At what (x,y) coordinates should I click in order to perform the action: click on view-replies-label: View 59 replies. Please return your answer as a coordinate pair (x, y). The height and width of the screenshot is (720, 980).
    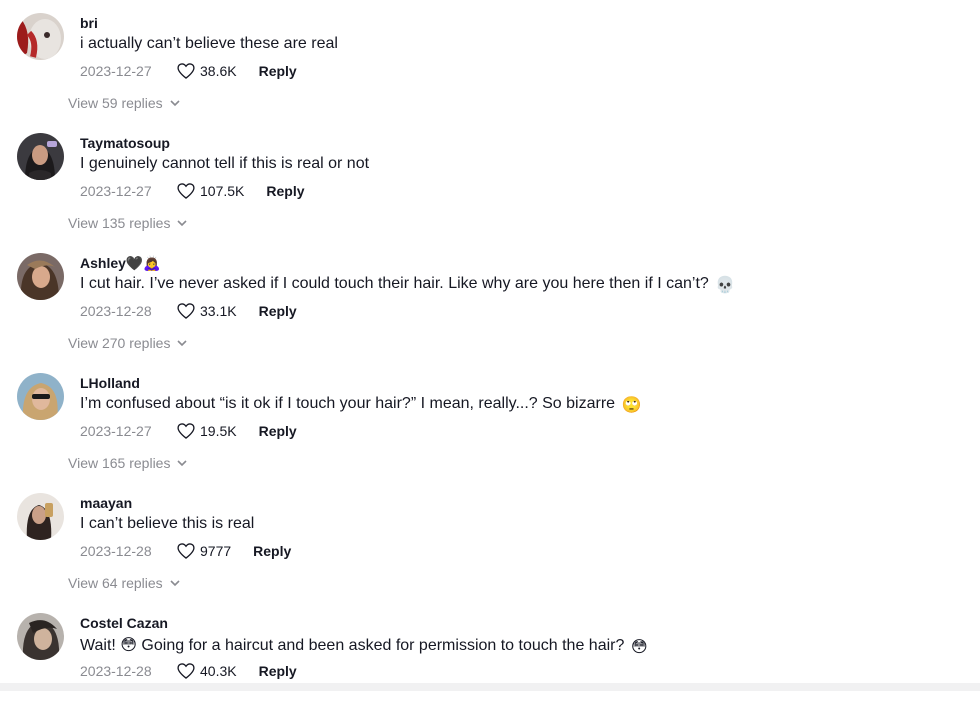
    Looking at the image, I should click on (115, 103).